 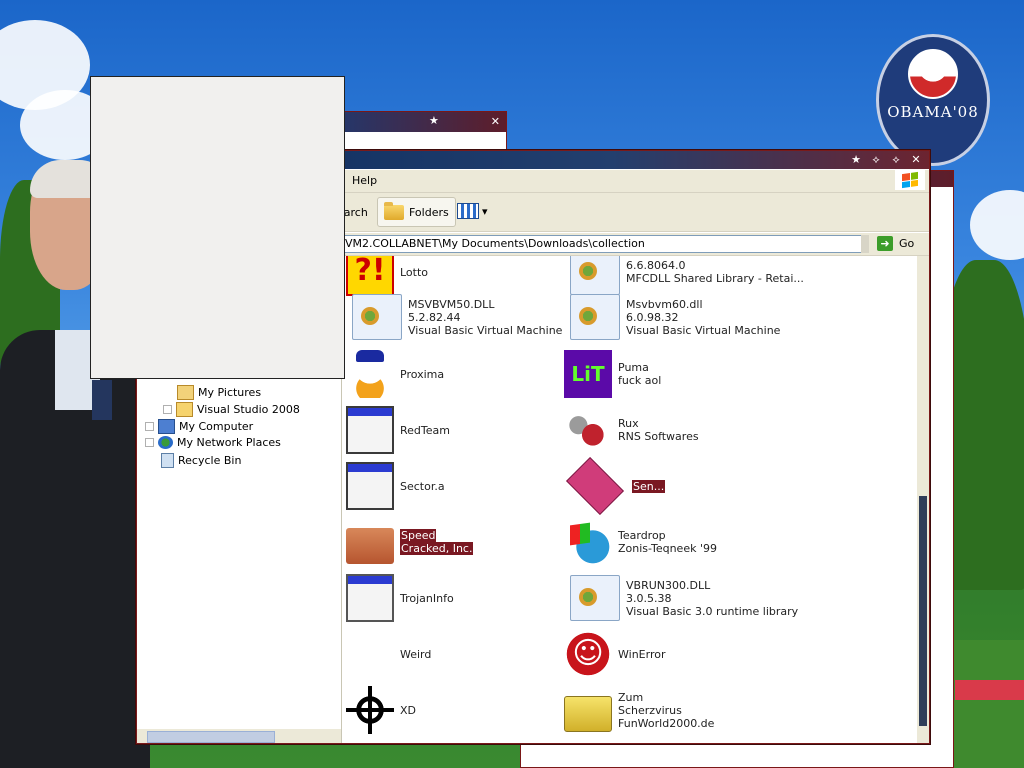 I want to click on file-description: Scherzvirus, so click(x=650, y=710).